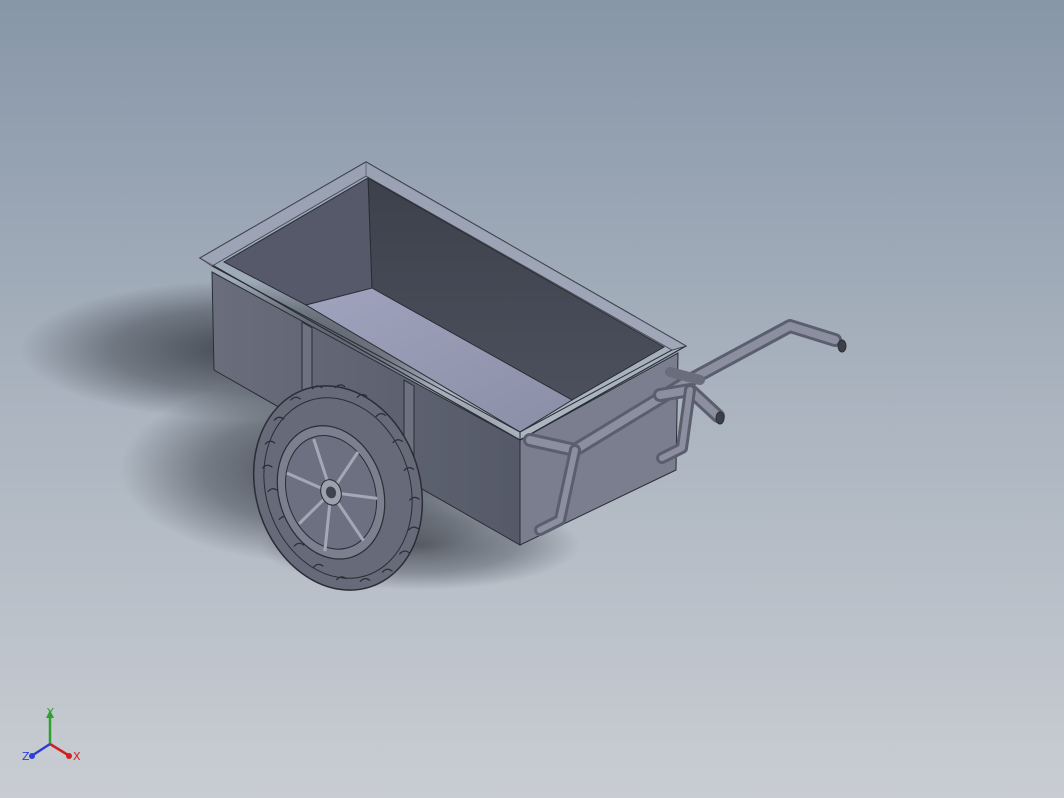 This screenshot has width=1064, height=798. What do you see at coordinates (26, 756) in the screenshot?
I see `triad-z-label: Z` at bounding box center [26, 756].